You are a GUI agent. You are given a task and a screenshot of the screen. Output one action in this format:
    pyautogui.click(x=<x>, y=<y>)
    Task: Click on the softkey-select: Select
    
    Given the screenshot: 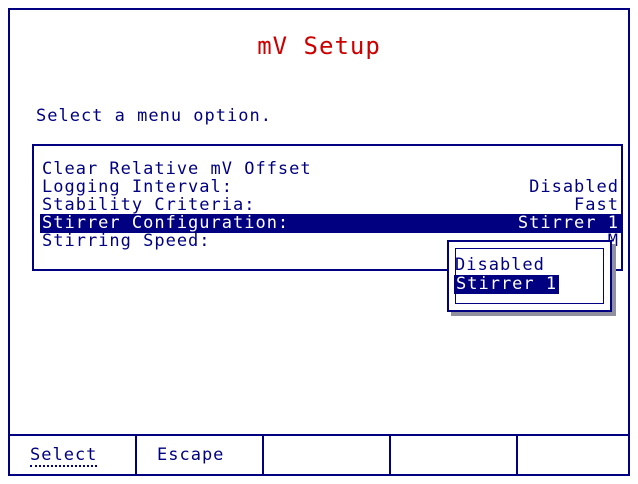 What is the action you would take?
    pyautogui.click(x=73, y=455)
    